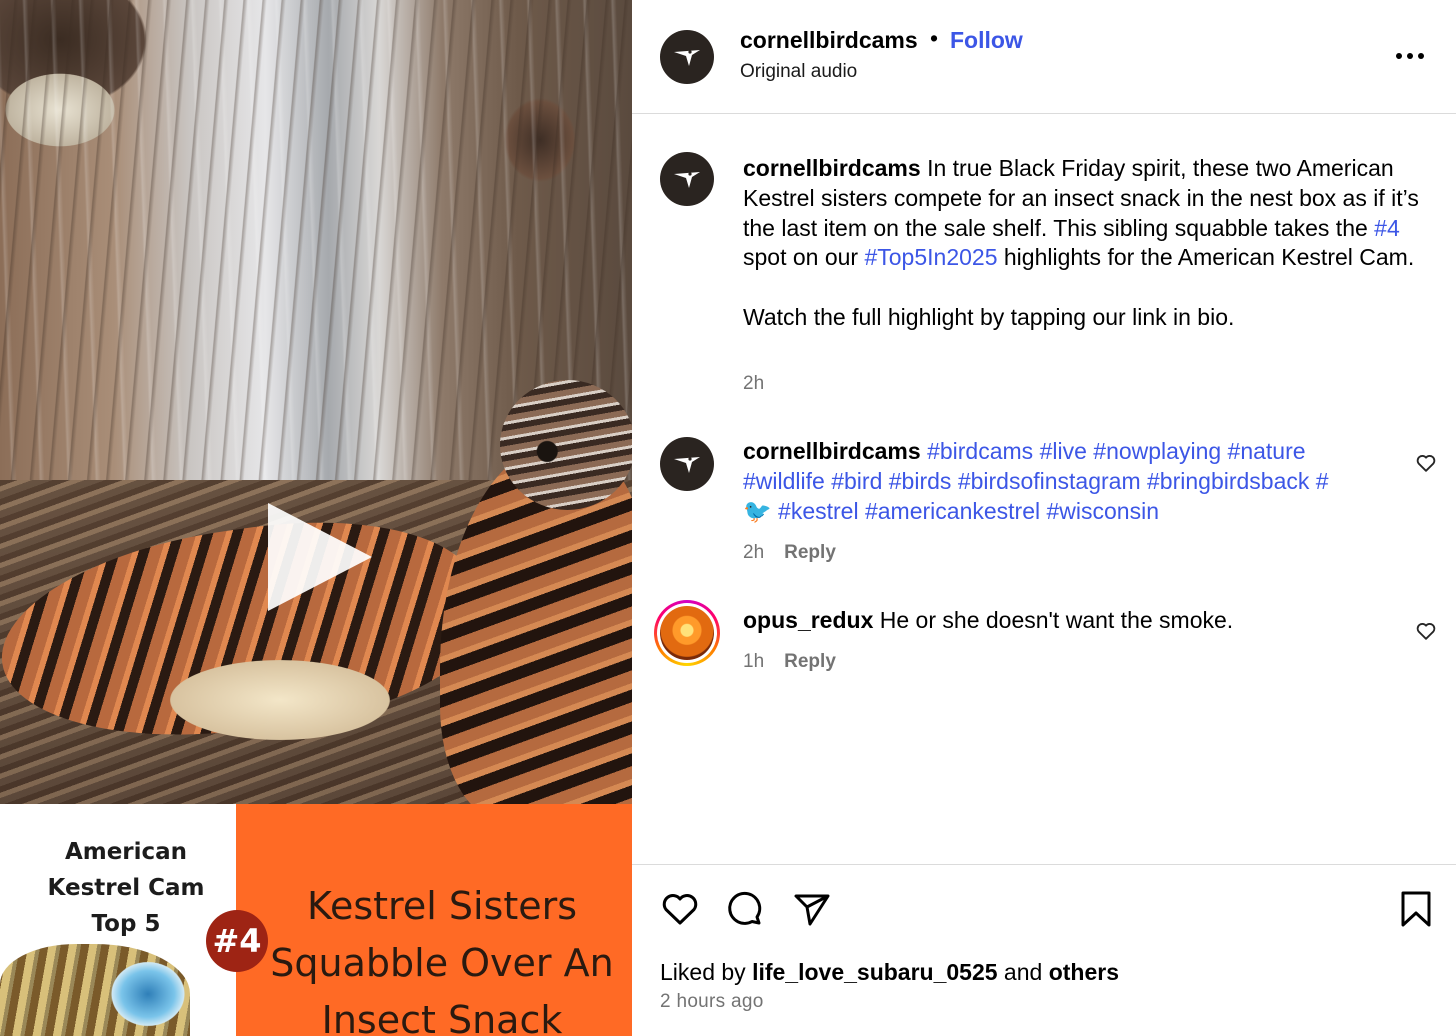  I want to click on hashtag-link: #Top5In2025, so click(930, 257).